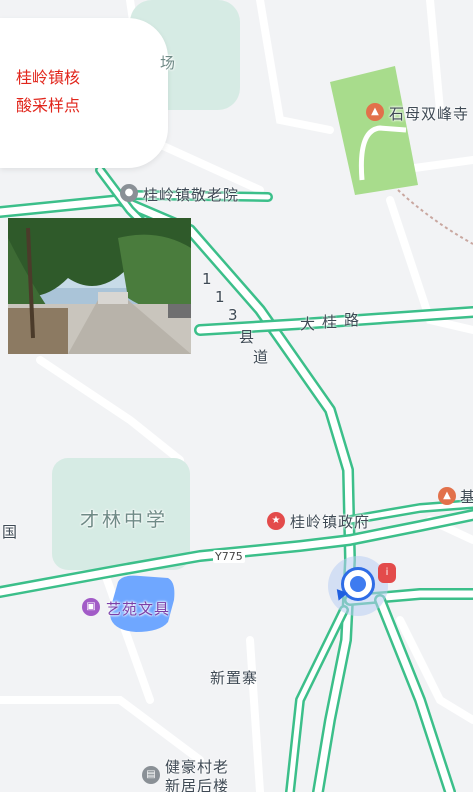 This screenshot has height=792, width=473. What do you see at coordinates (197, 767) in the screenshot?
I see `building-label-line-1: 健豪村老` at bounding box center [197, 767].